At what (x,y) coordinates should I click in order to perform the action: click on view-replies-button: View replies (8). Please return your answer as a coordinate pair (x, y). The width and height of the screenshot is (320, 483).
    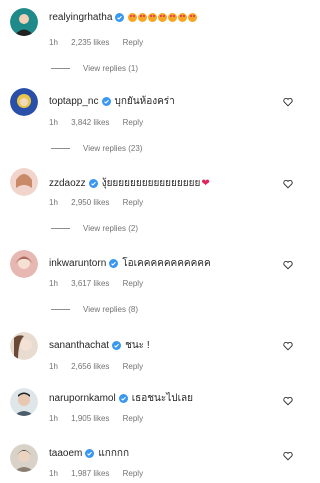
    Looking at the image, I should click on (94, 309).